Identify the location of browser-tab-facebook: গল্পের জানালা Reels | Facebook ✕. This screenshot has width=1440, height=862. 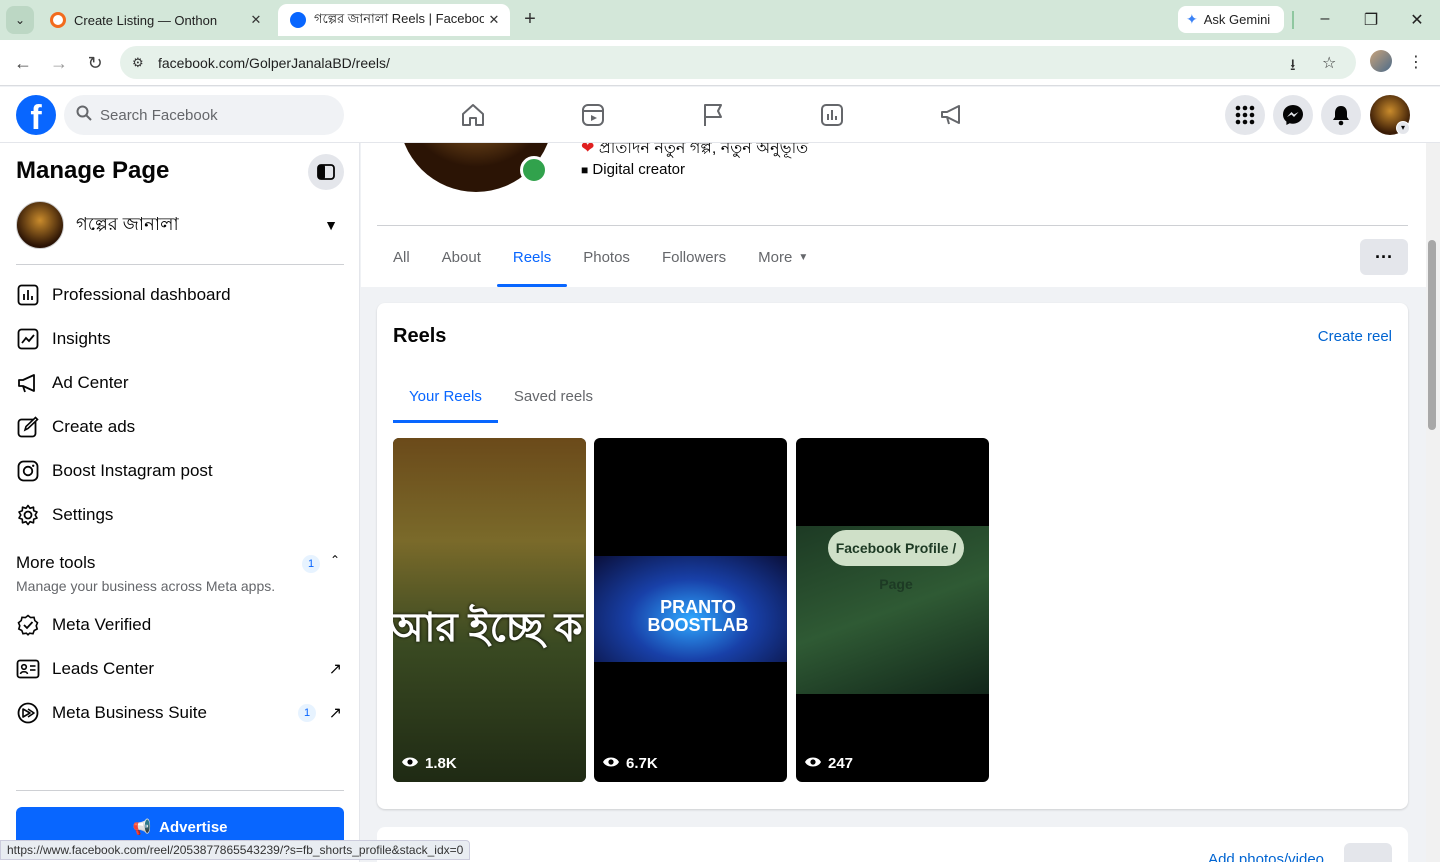
(394, 20).